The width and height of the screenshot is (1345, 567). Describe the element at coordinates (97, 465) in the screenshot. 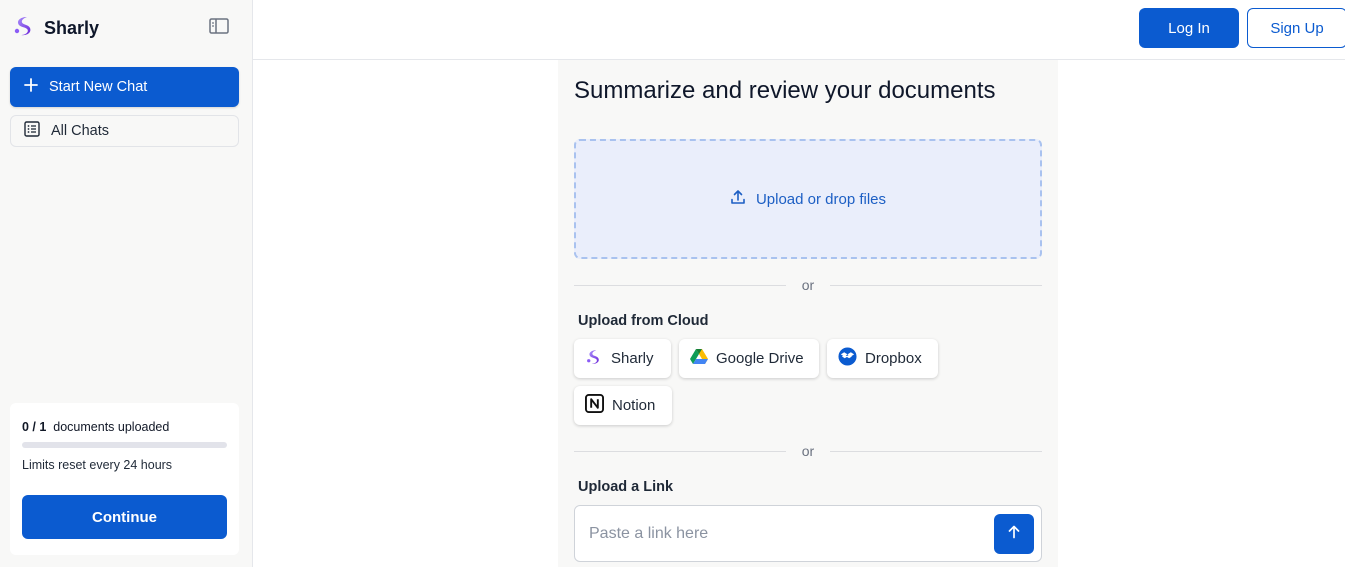

I see `limits-reset-note: Limits reset every 24 hours` at that location.